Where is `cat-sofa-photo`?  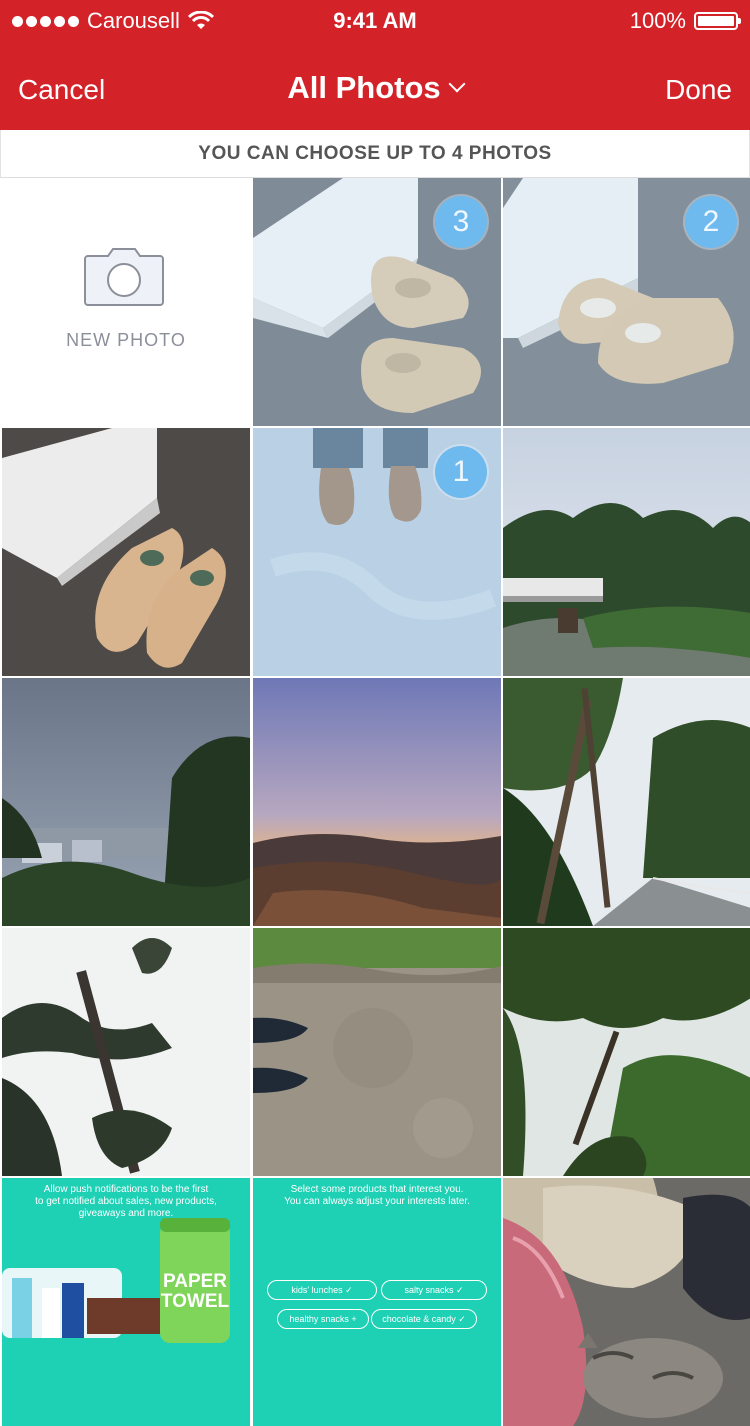
cat-sofa-photo is located at coordinates (626, 1302).